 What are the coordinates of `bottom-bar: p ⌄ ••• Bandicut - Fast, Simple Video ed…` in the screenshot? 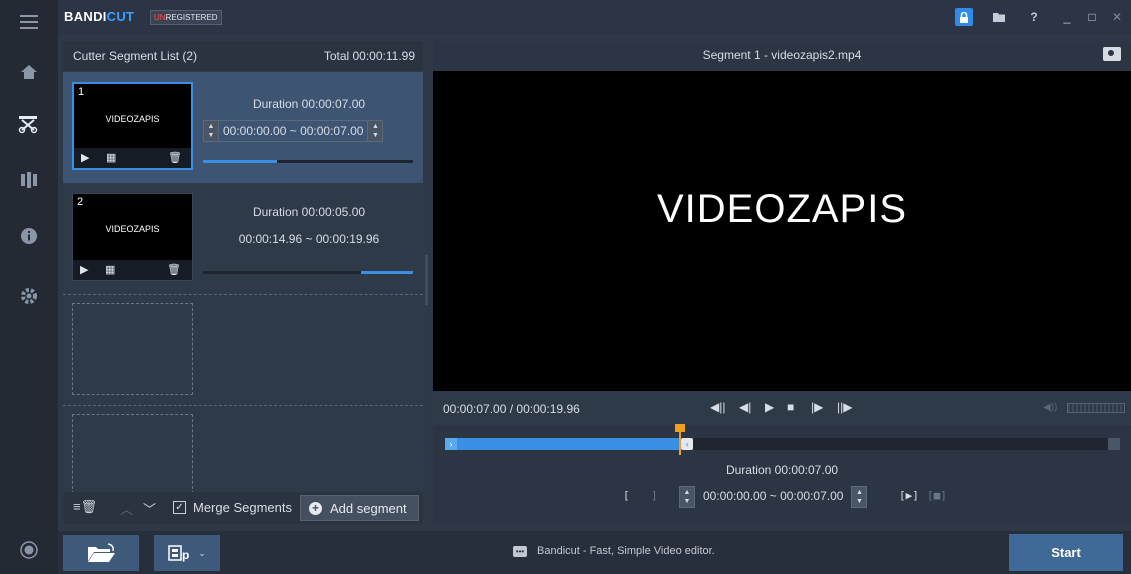 It's located at (594, 552).